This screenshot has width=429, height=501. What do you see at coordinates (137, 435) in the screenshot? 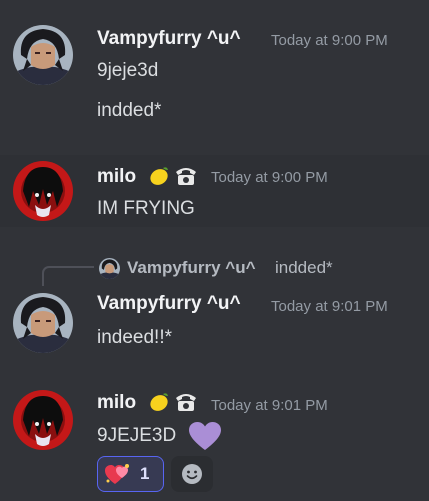
I see `message-text: 9JEJE3D` at bounding box center [137, 435].